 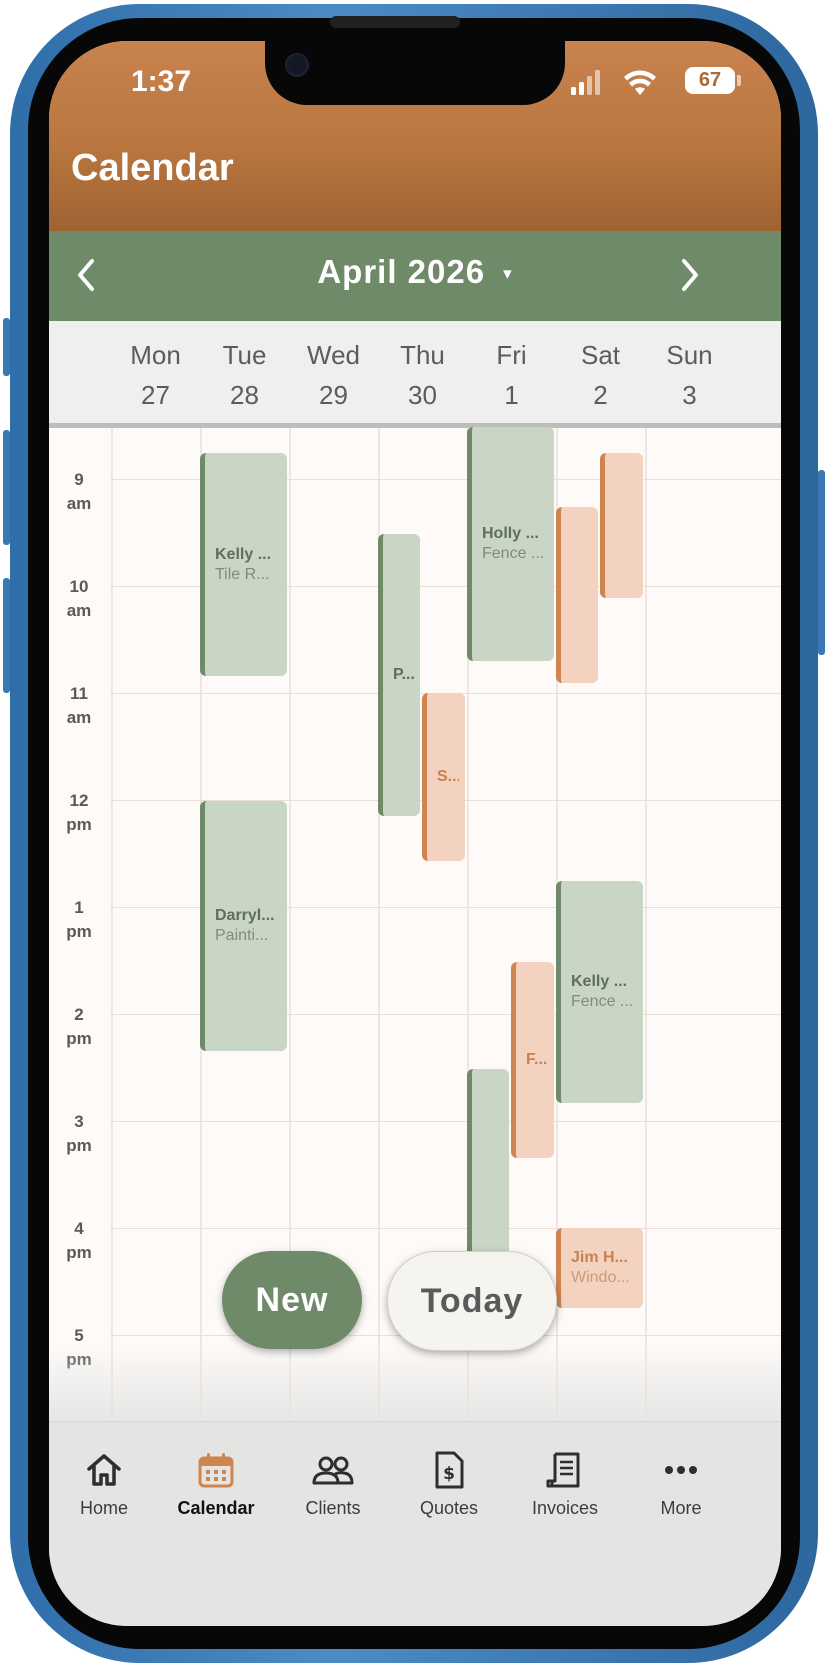 What do you see at coordinates (681, 1508) in the screenshot?
I see `tab-label: More` at bounding box center [681, 1508].